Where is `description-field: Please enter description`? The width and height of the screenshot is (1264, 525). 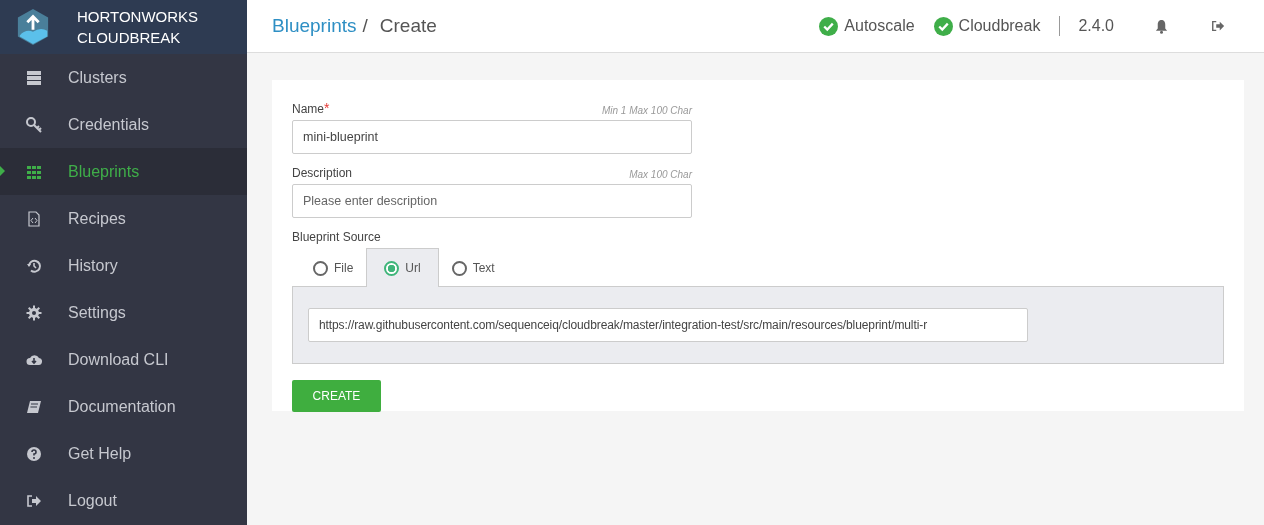
description-field: Please enter description is located at coordinates (492, 201).